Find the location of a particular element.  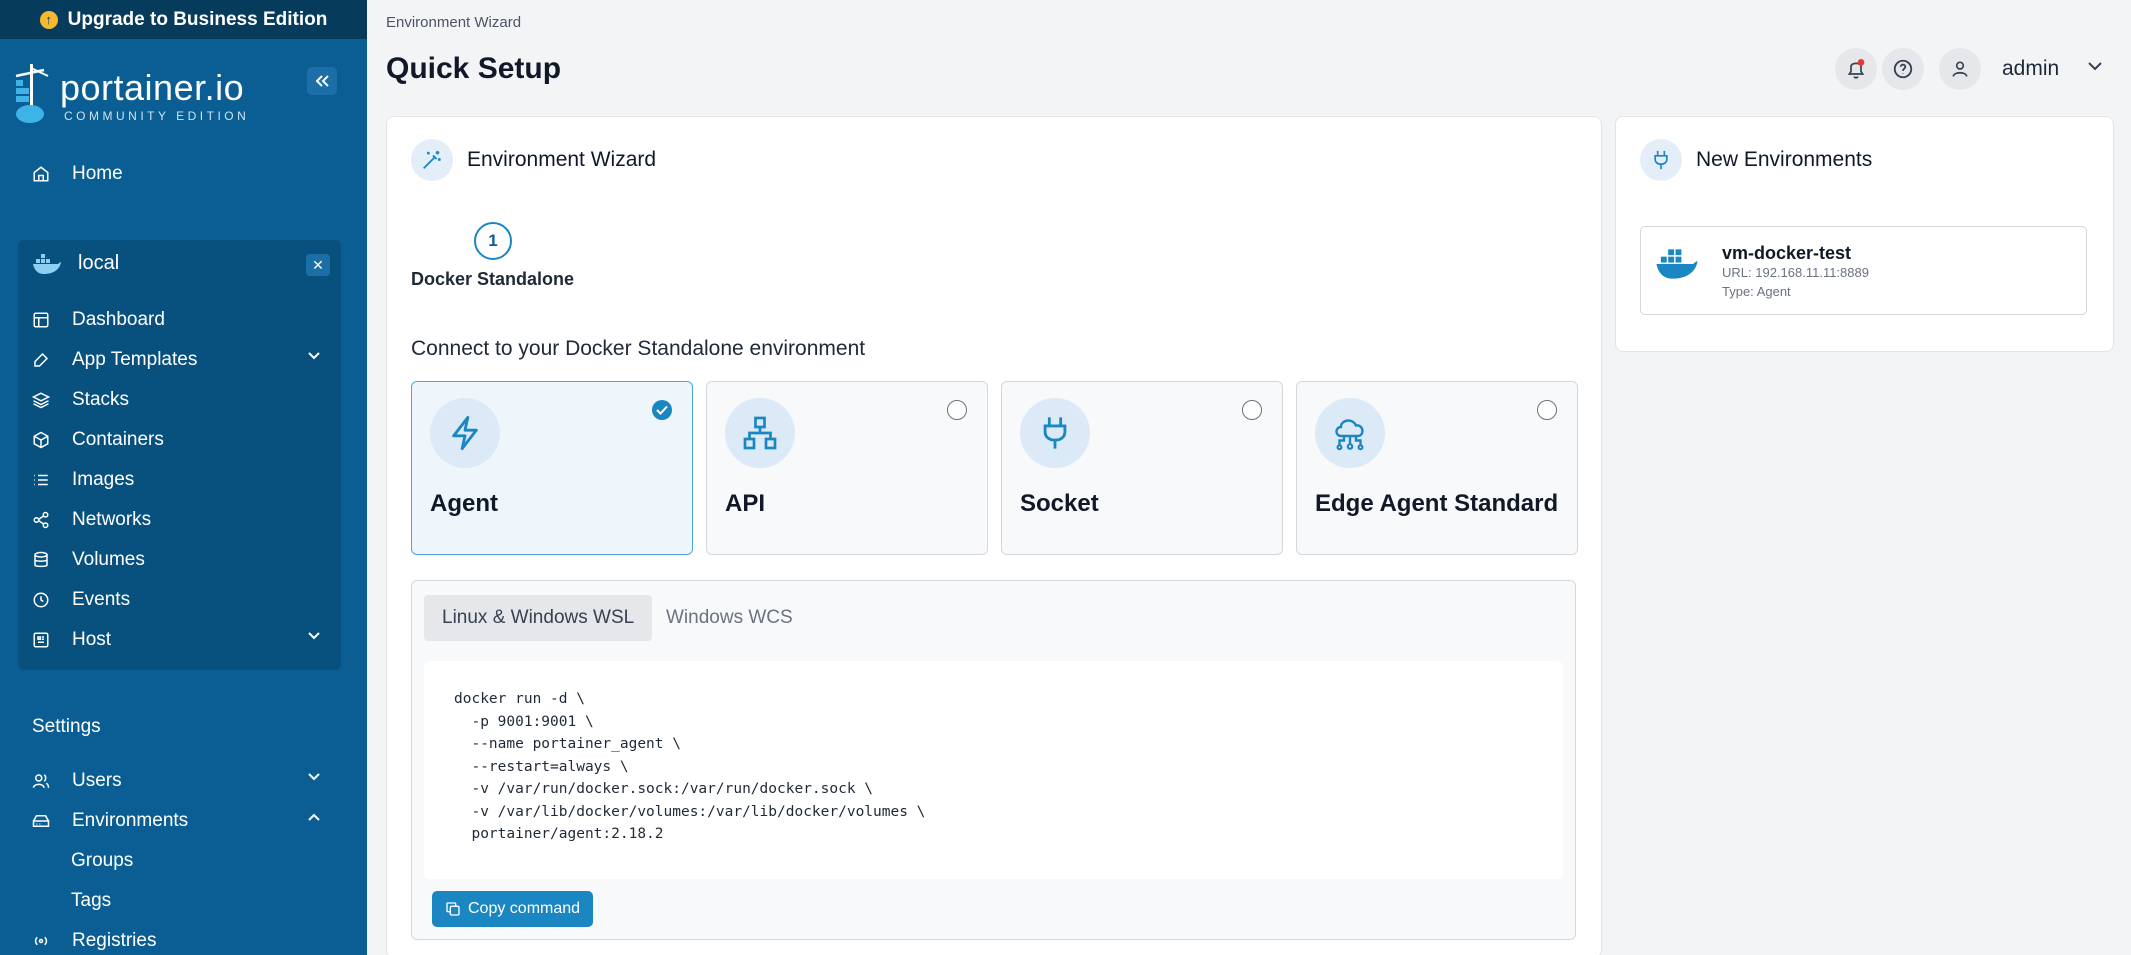

radio-icon is located at coordinates (41, 941).